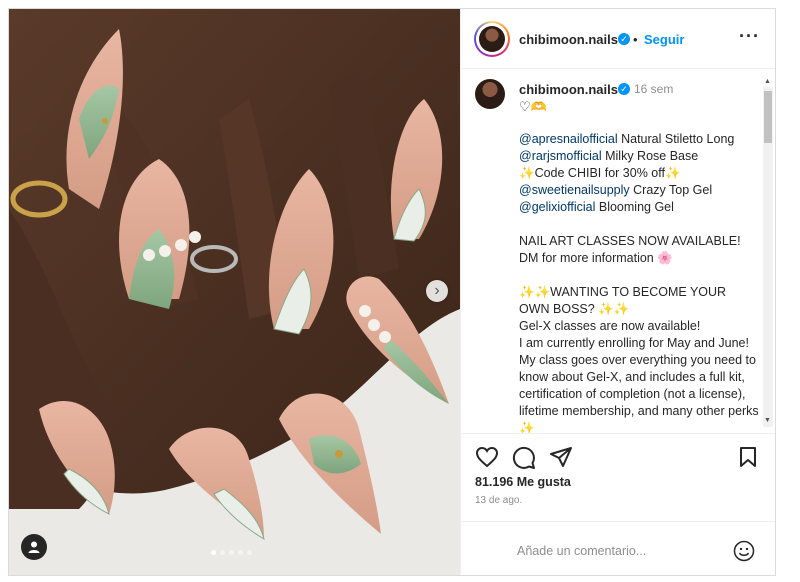  What do you see at coordinates (487, 457) in the screenshot?
I see `heart-icon` at bounding box center [487, 457].